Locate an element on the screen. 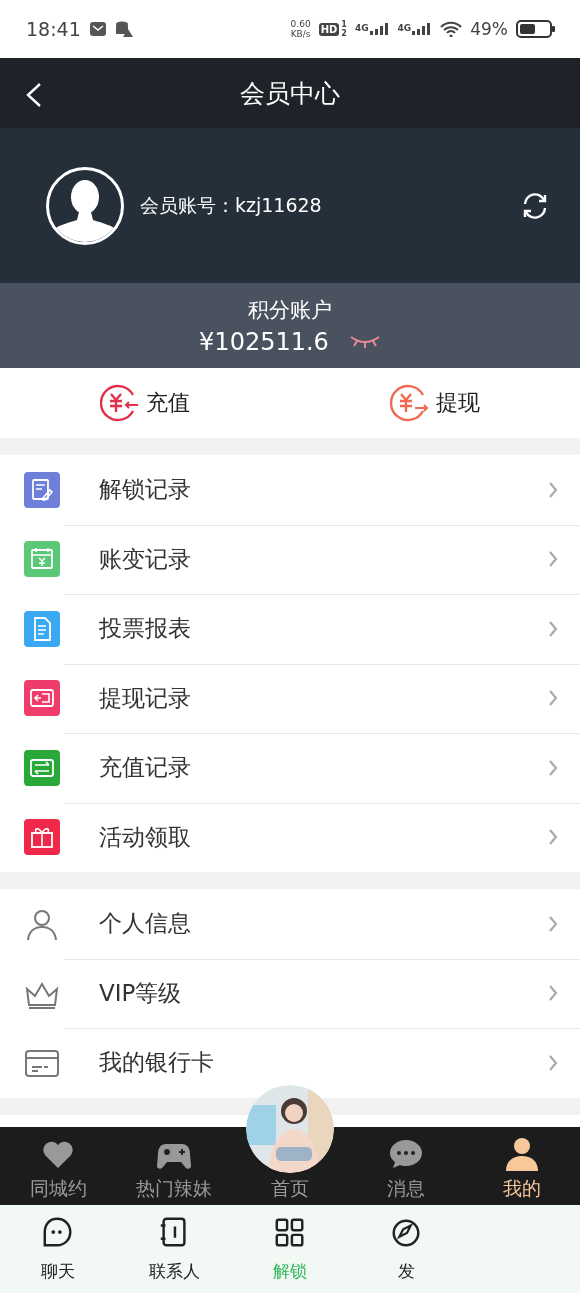  menu-item: VIP等级 is located at coordinates (323, 993).